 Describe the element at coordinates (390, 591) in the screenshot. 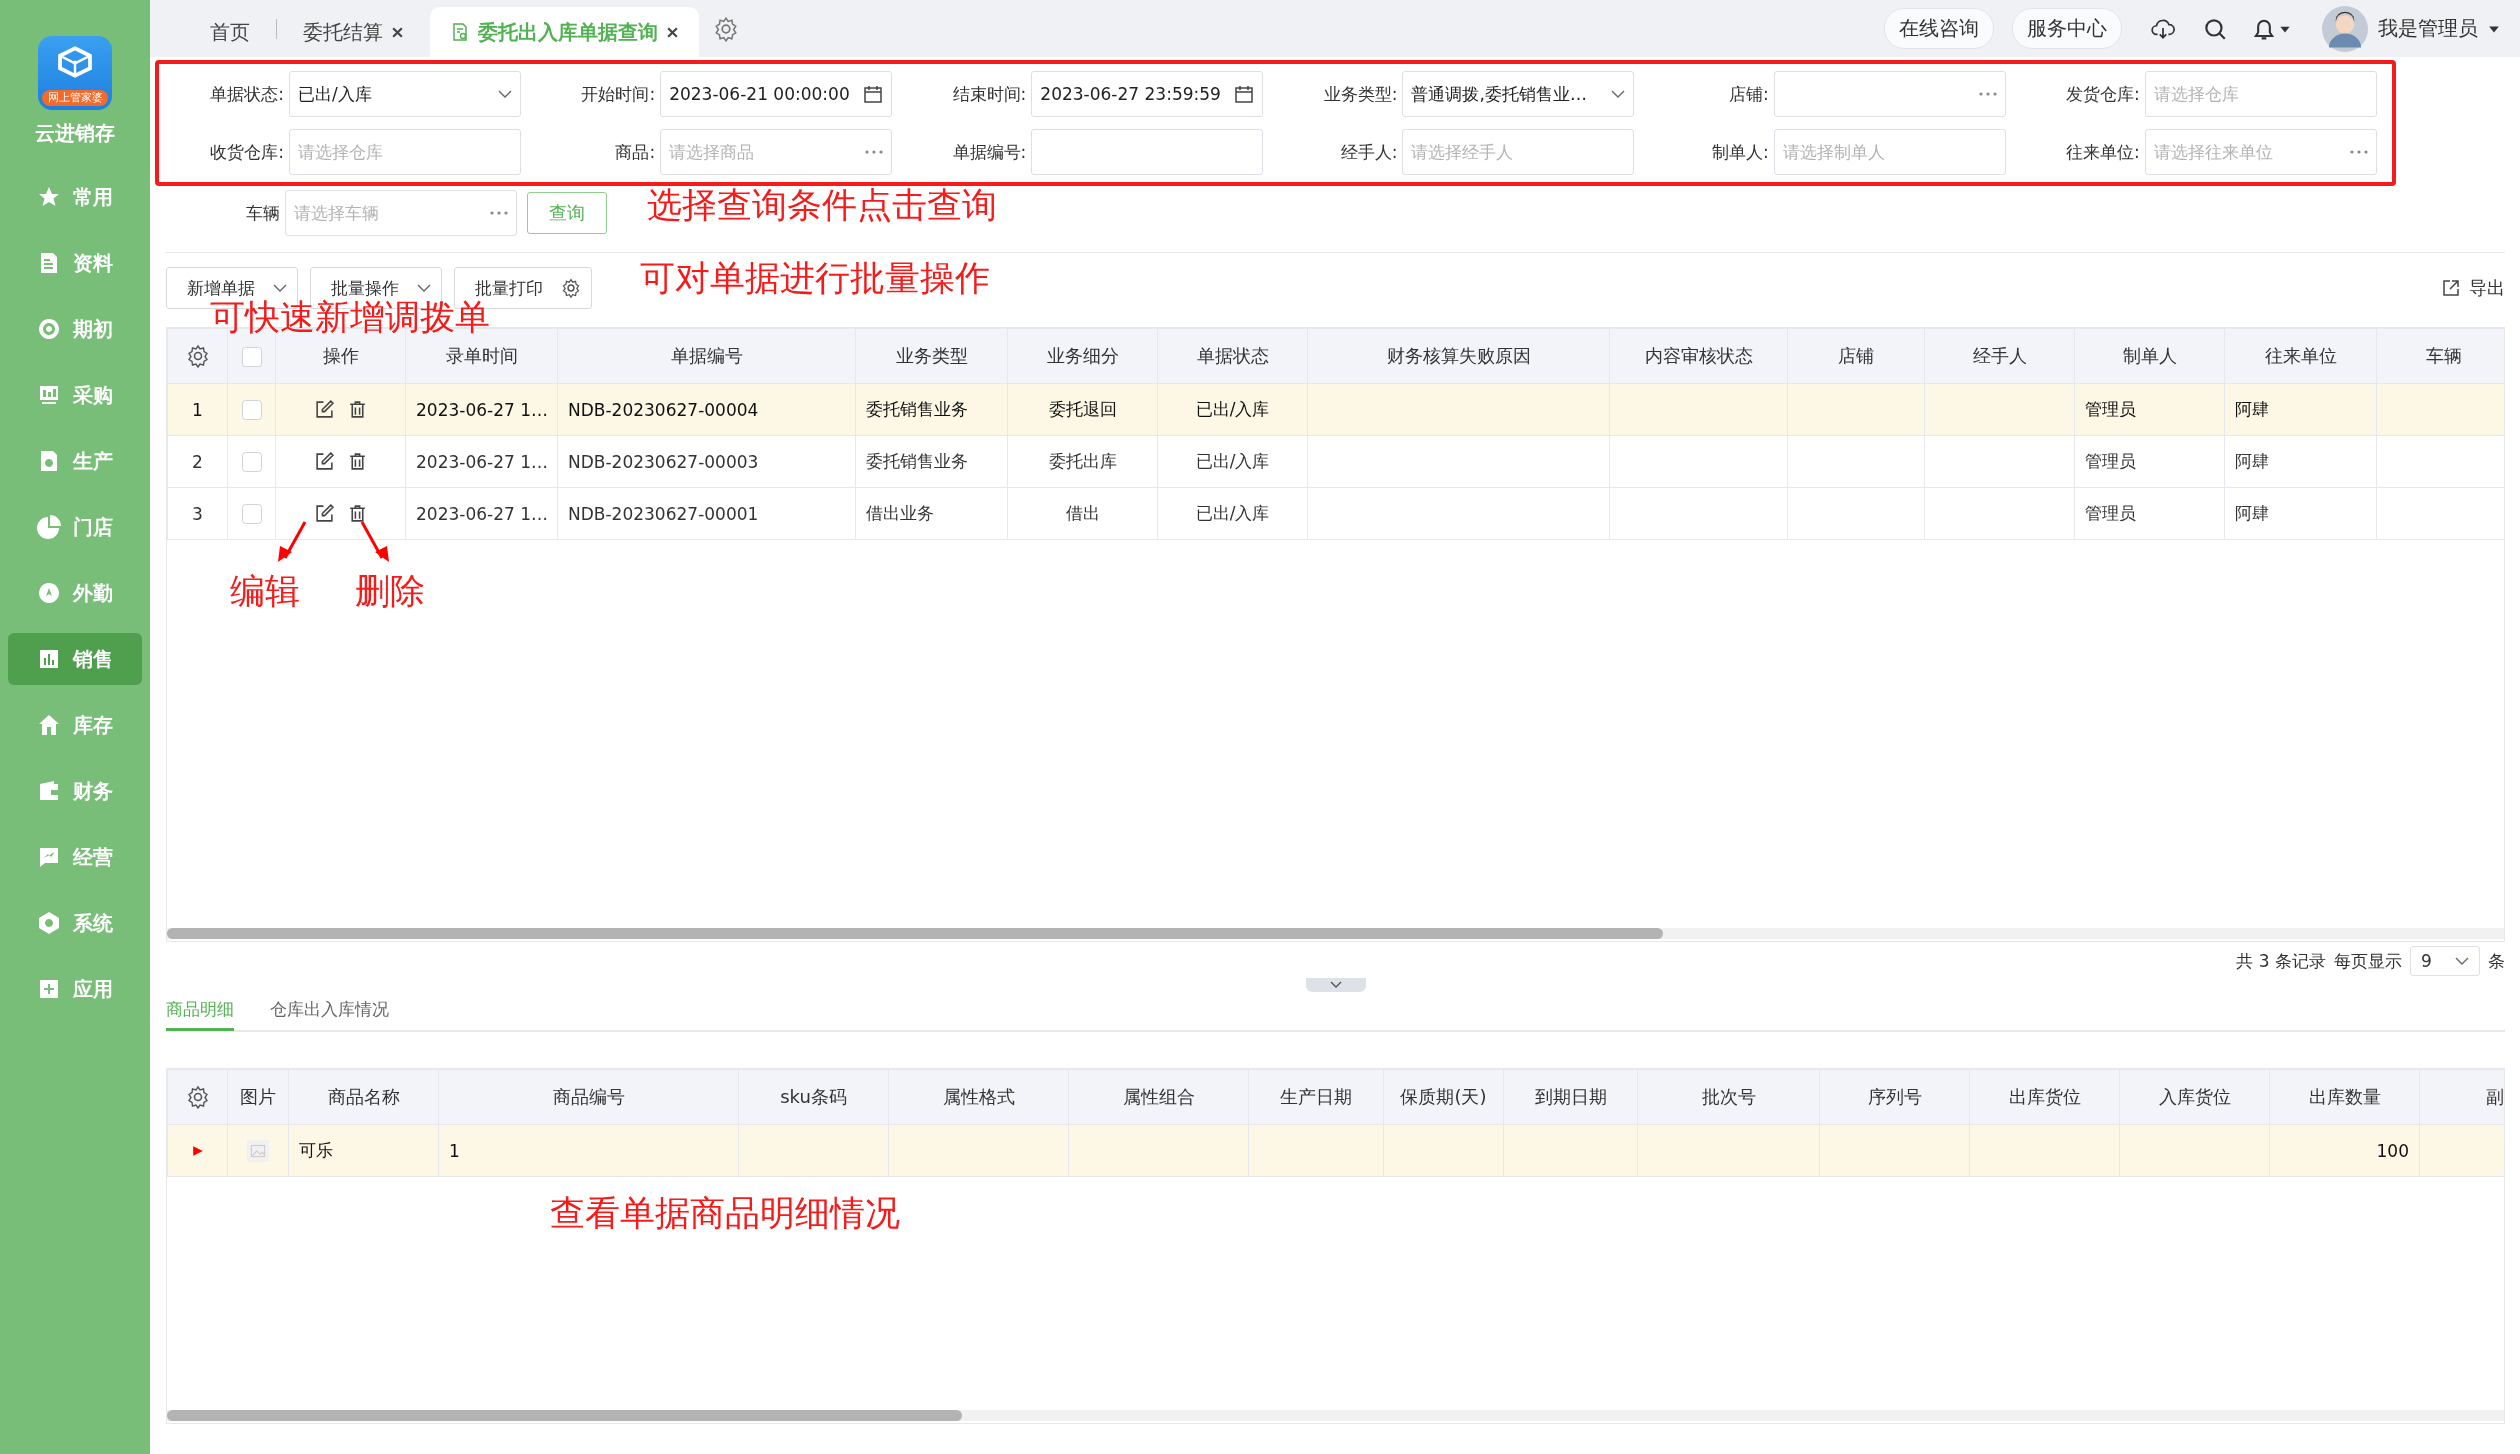

I see `annotation-text: 删除` at that location.